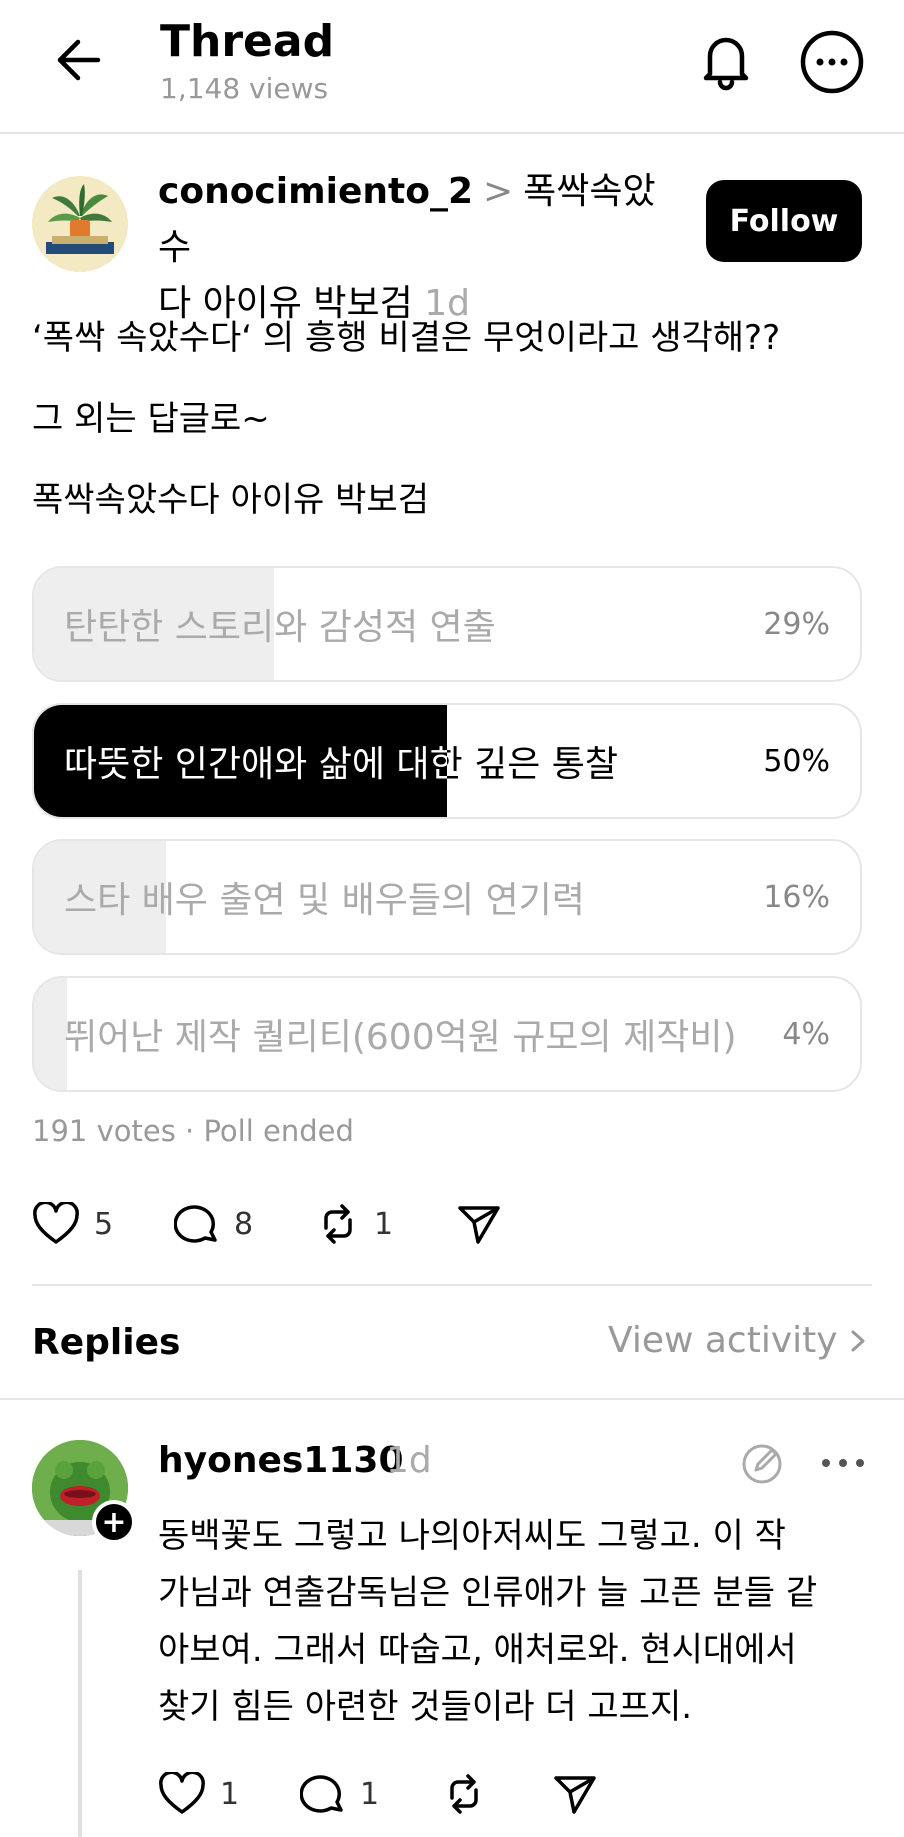  What do you see at coordinates (413, 248) in the screenshot?
I see `author-line: conocimiento_2 > 폭싹속았수 다 아이유 박보검 1d` at bounding box center [413, 248].